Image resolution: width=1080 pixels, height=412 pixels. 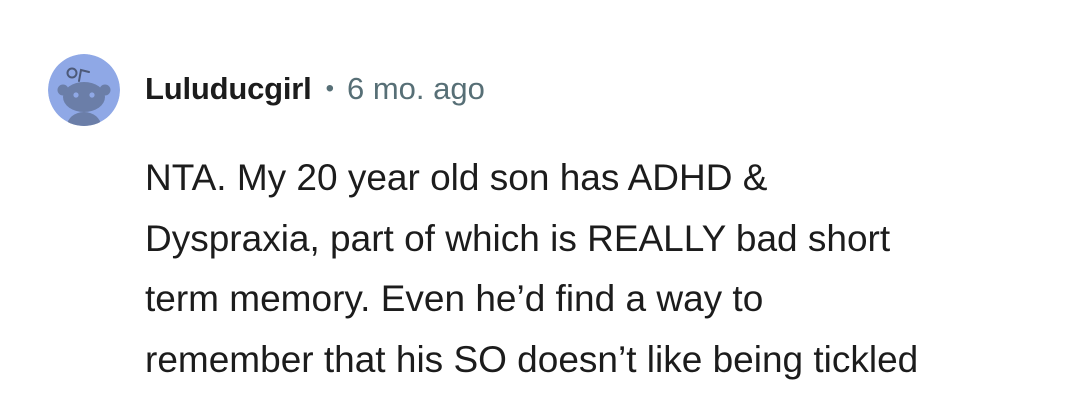 I want to click on username-link: Luluducgirl, so click(x=228, y=89).